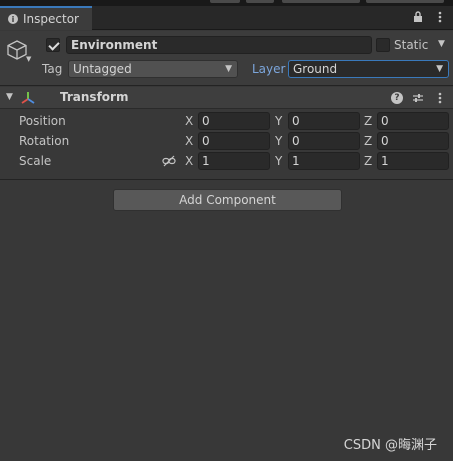 The height and width of the screenshot is (461, 453). I want to click on preset-sliders-icon, so click(418, 98).